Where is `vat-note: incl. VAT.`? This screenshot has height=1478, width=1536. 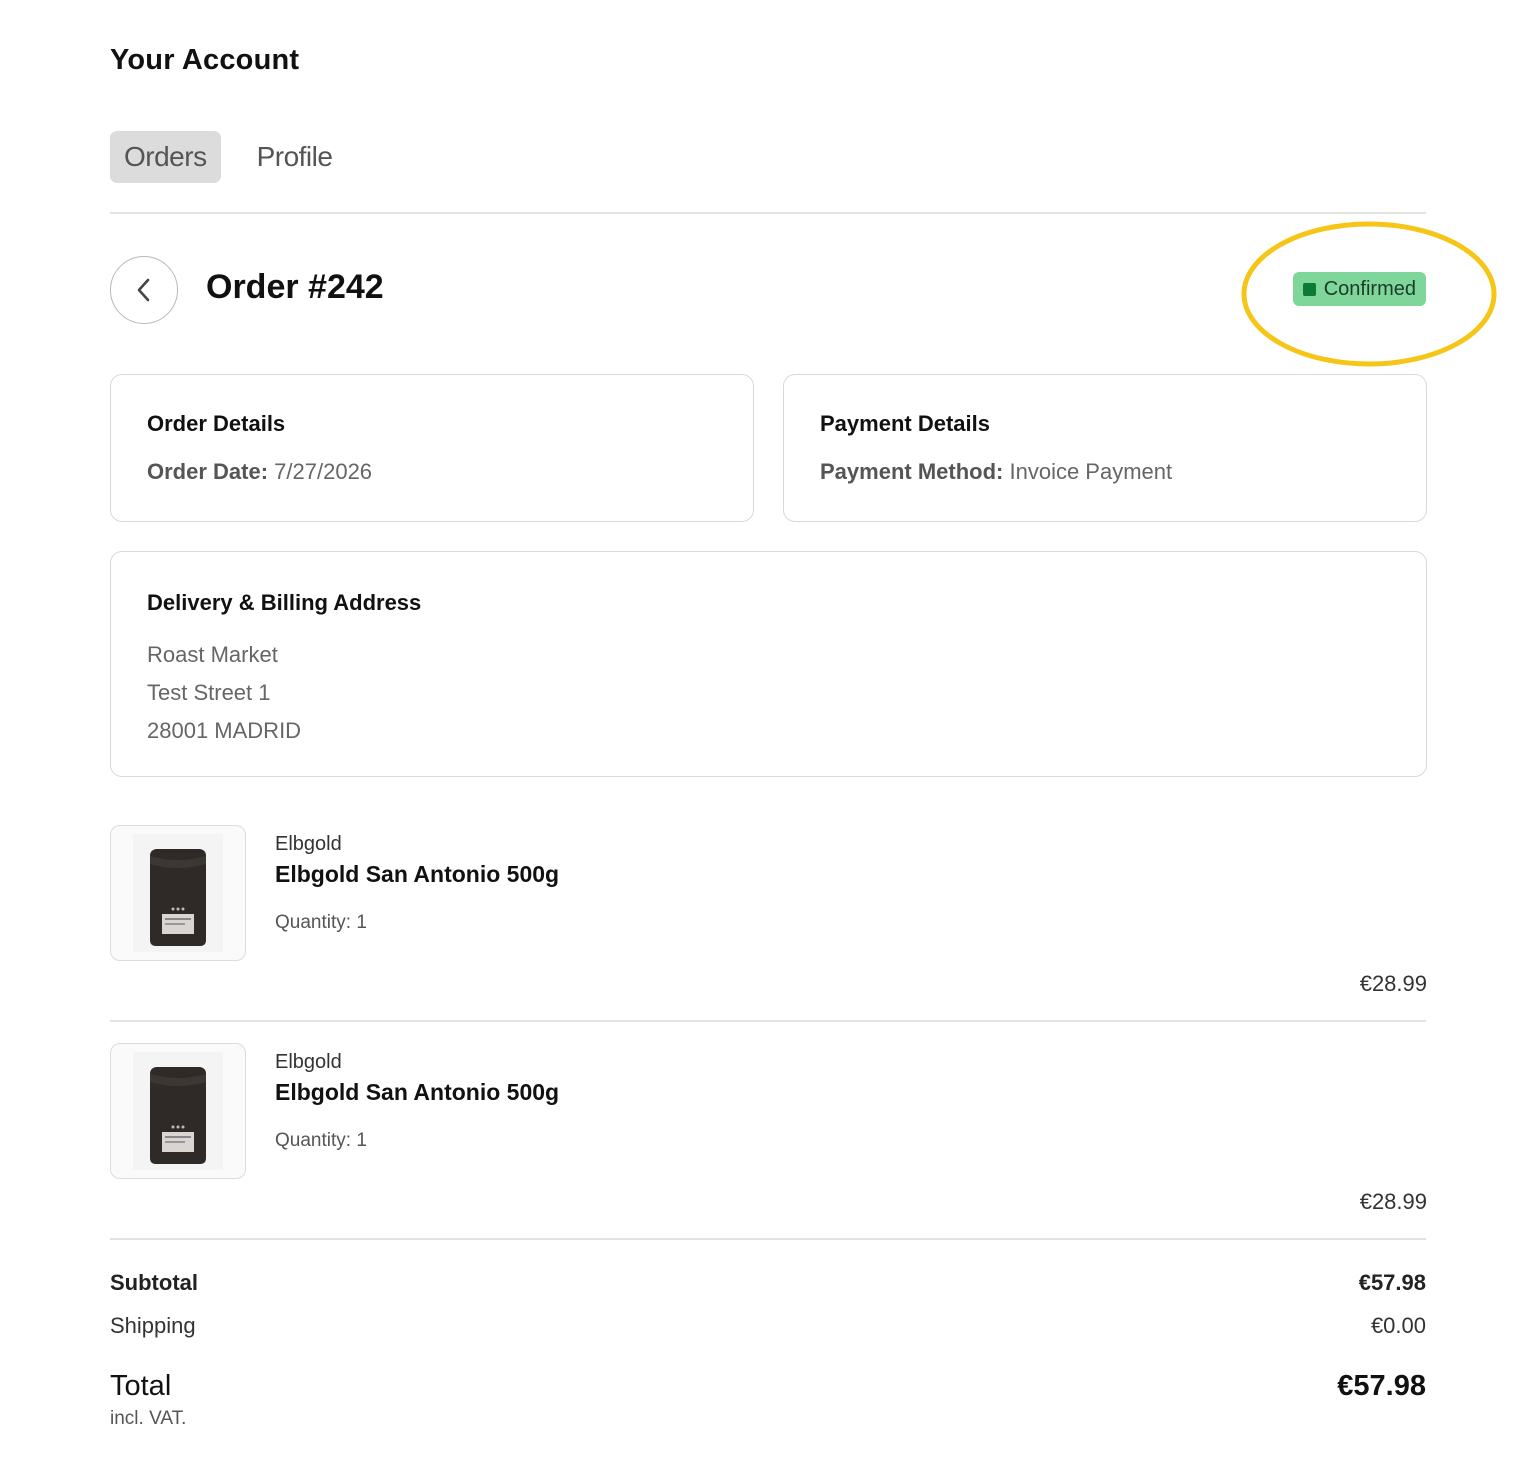
vat-note: incl. VAT. is located at coordinates (148, 1418).